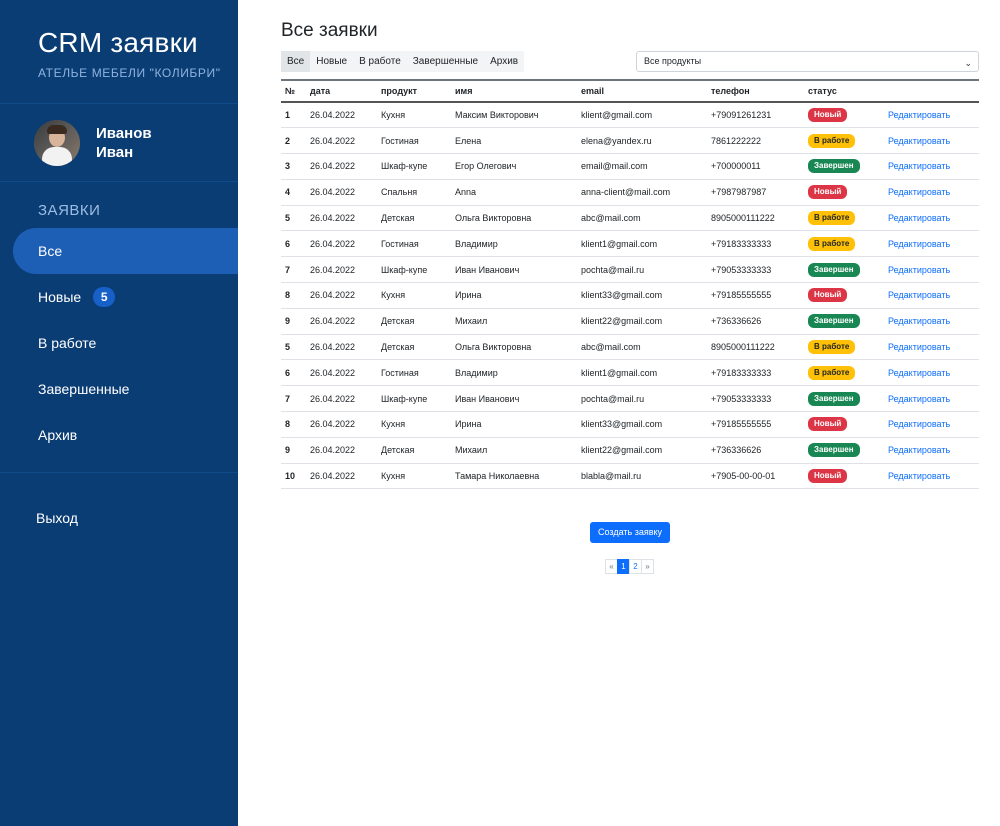 This screenshot has height=826, width=1000. I want to click on create-order-button: Создать заявку, so click(630, 533).